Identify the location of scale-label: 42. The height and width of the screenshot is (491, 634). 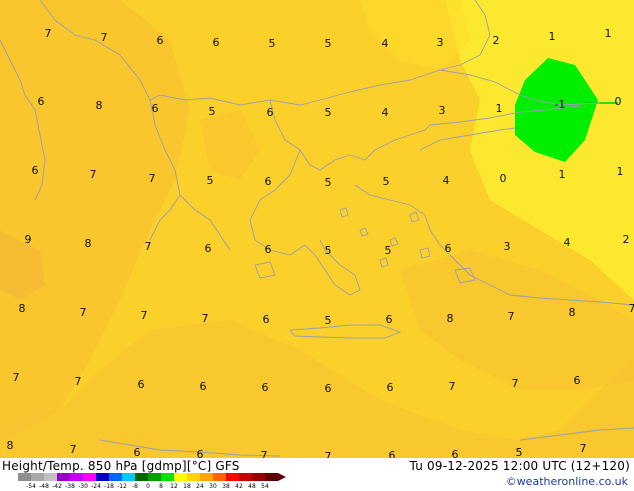
(239, 486).